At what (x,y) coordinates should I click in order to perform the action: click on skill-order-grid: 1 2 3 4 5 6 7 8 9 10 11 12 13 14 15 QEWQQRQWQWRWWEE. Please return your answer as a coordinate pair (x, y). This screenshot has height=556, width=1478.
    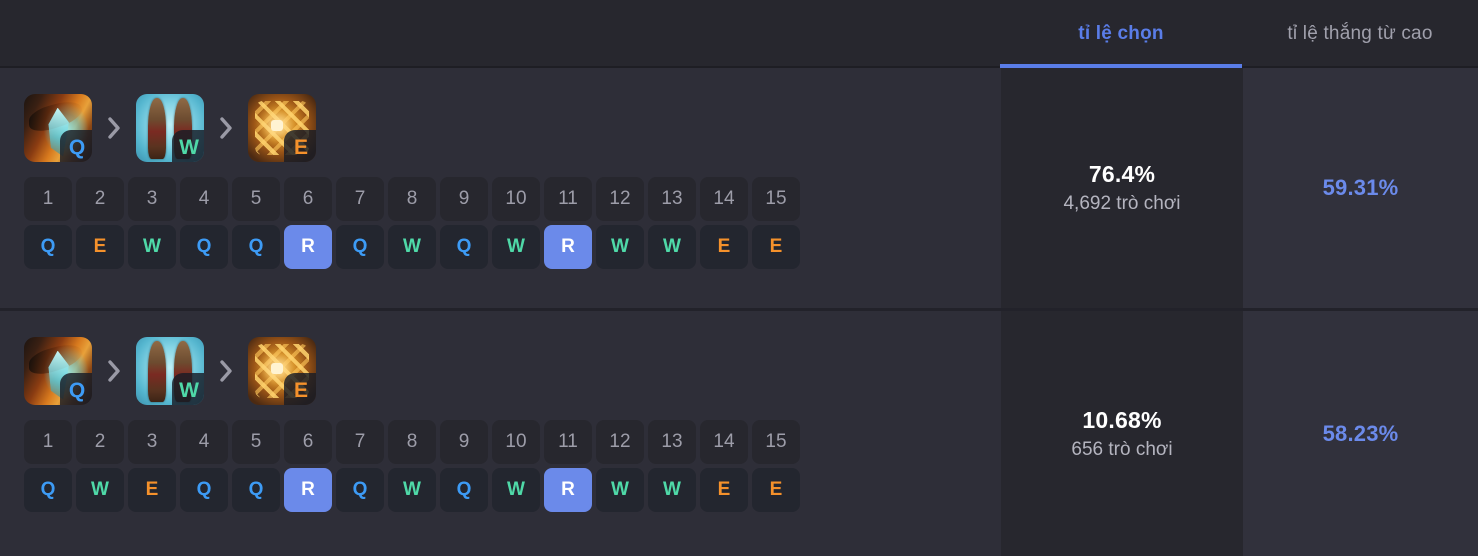
    Looking at the image, I should click on (512, 223).